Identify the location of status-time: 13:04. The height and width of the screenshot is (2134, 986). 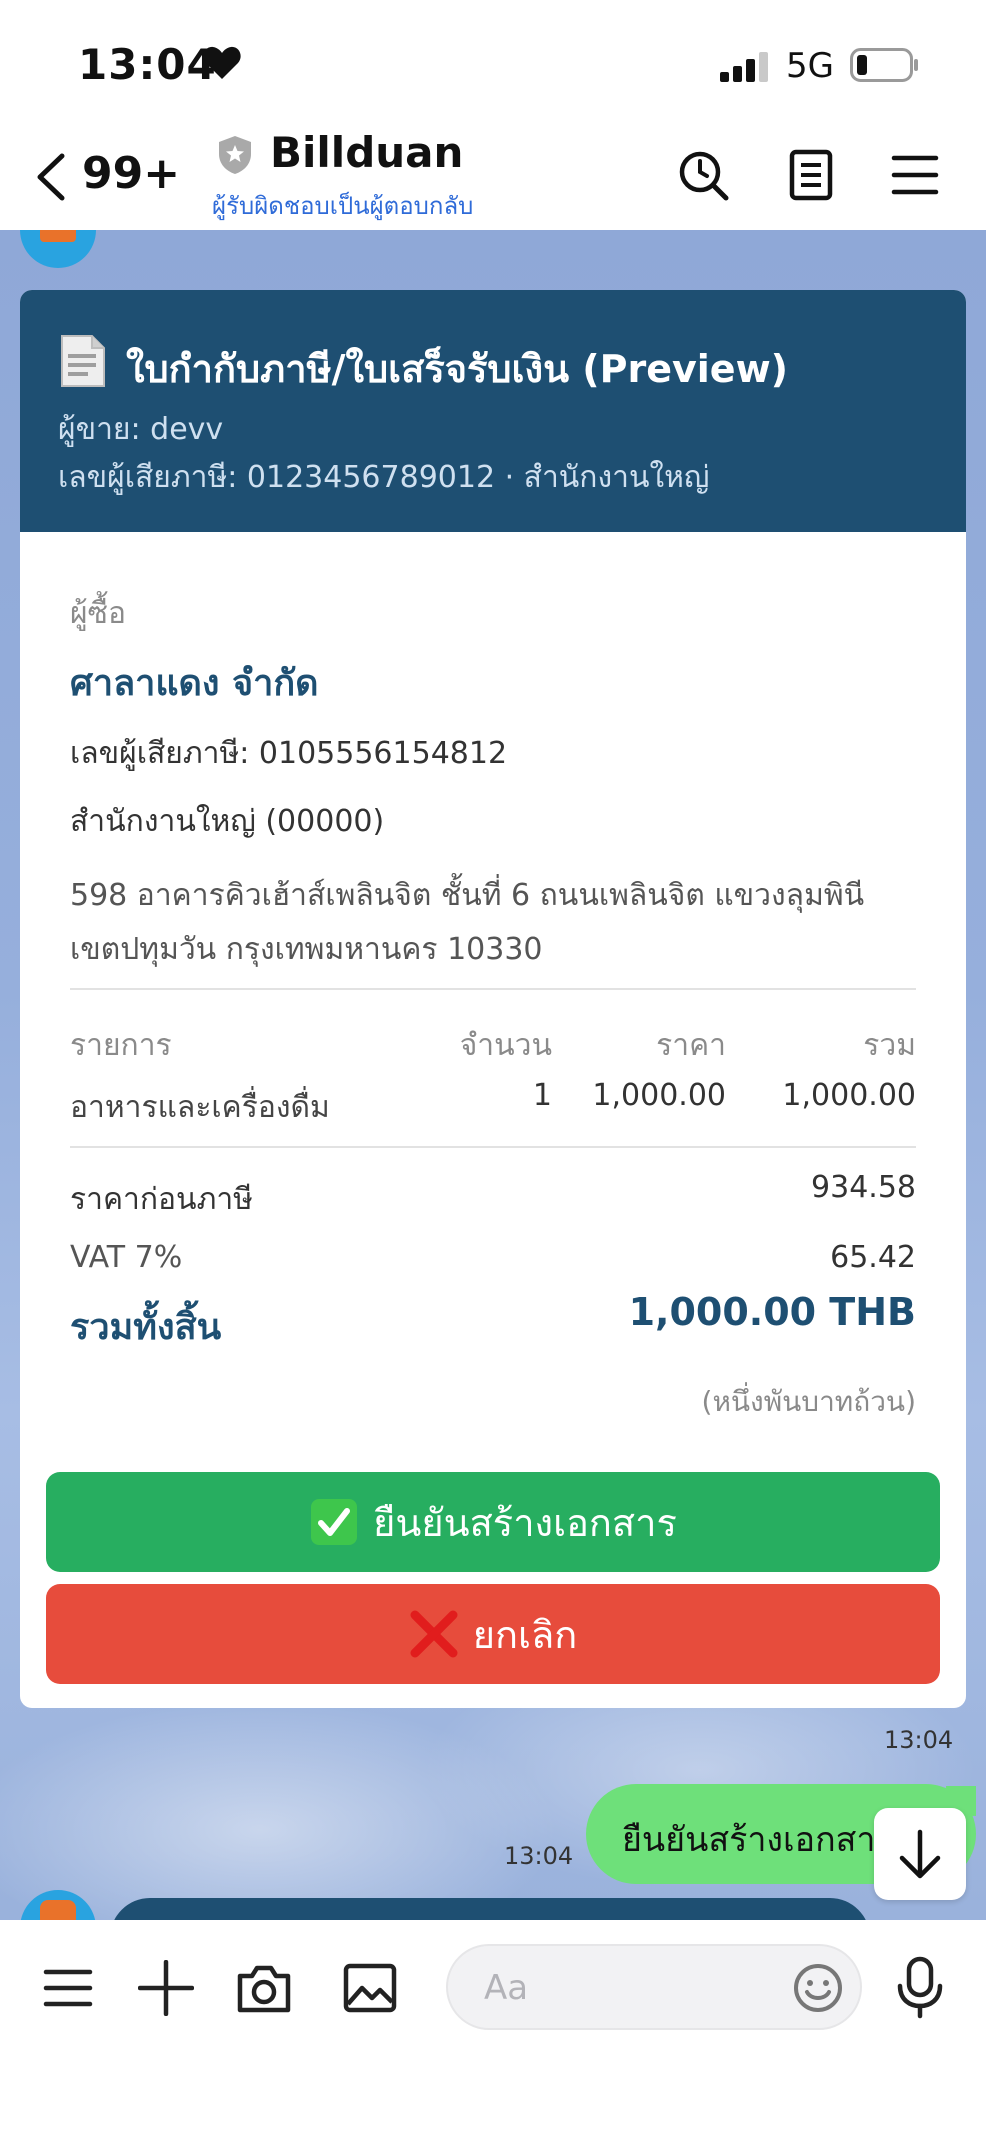
(147, 64).